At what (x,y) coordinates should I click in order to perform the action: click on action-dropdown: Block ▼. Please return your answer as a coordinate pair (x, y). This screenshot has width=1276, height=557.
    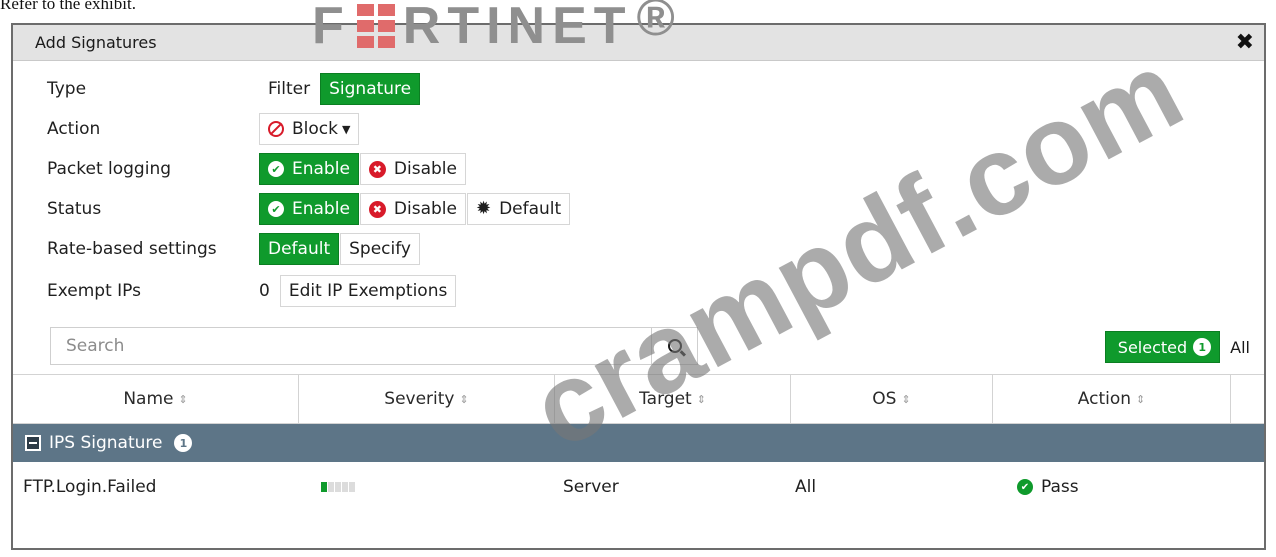
    Looking at the image, I should click on (309, 129).